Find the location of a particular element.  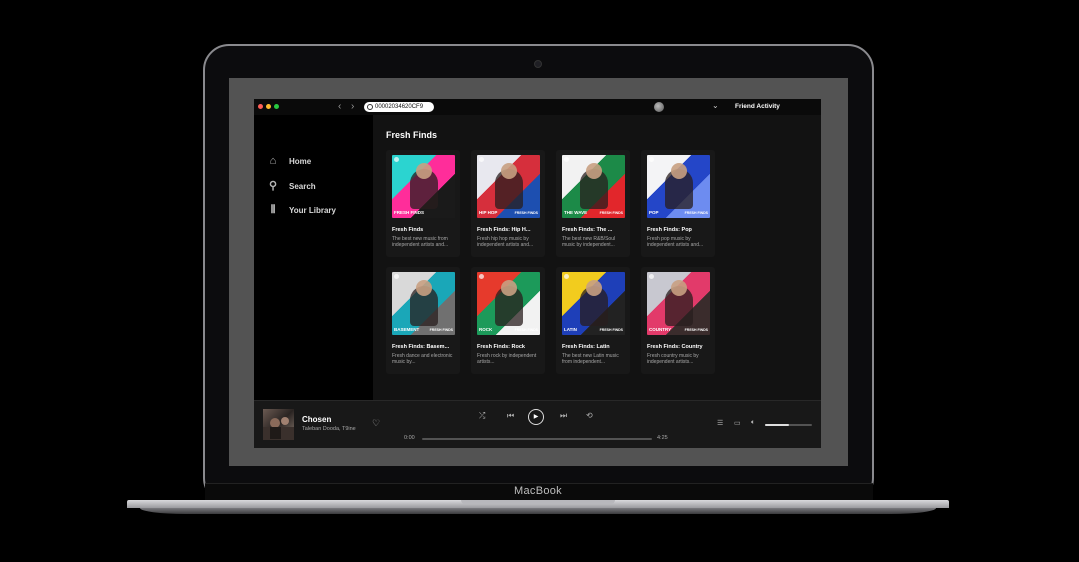

playlist-title: Fresh Finds: Latin is located at coordinates (586, 347).